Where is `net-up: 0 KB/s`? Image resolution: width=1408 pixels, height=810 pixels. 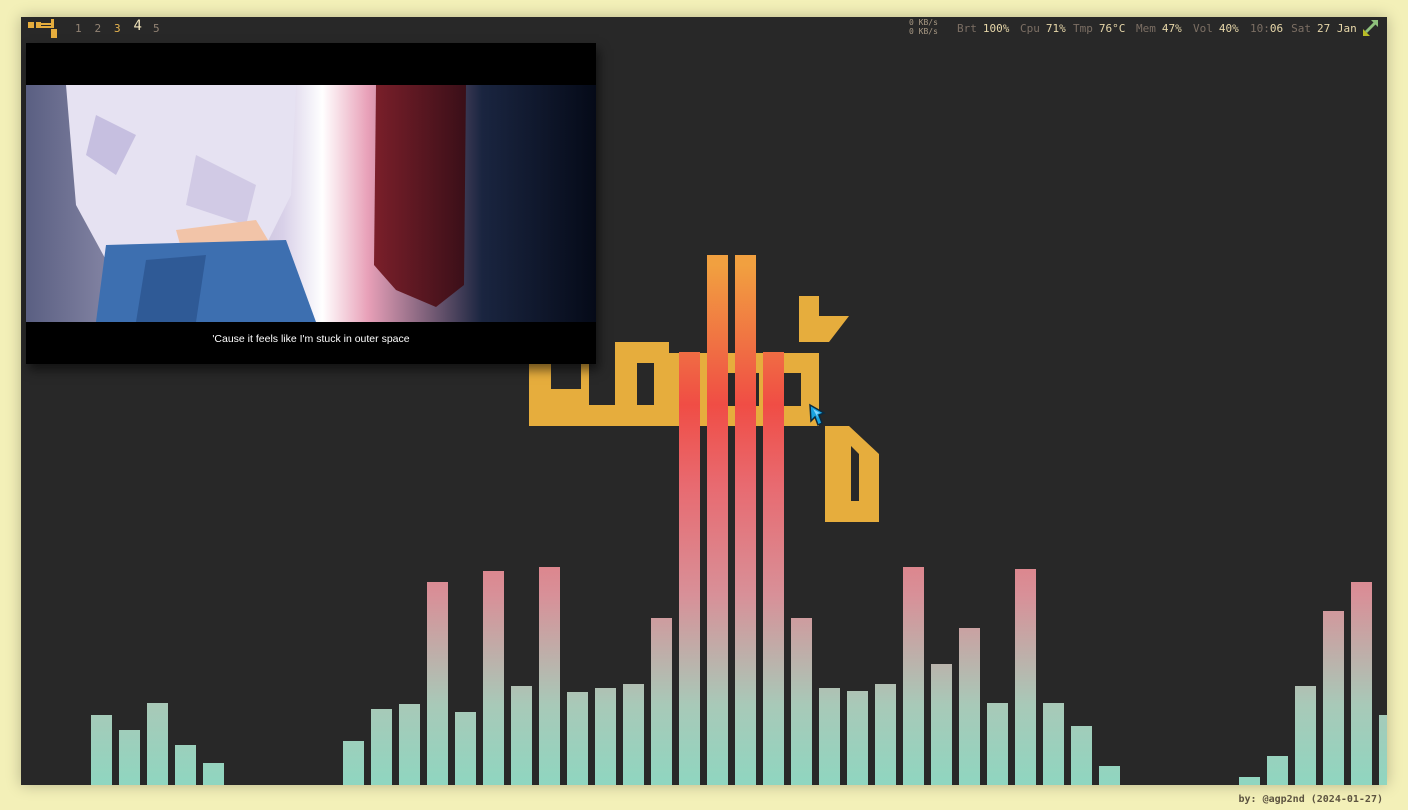
net-up: 0 KB/s is located at coordinates (923, 22).